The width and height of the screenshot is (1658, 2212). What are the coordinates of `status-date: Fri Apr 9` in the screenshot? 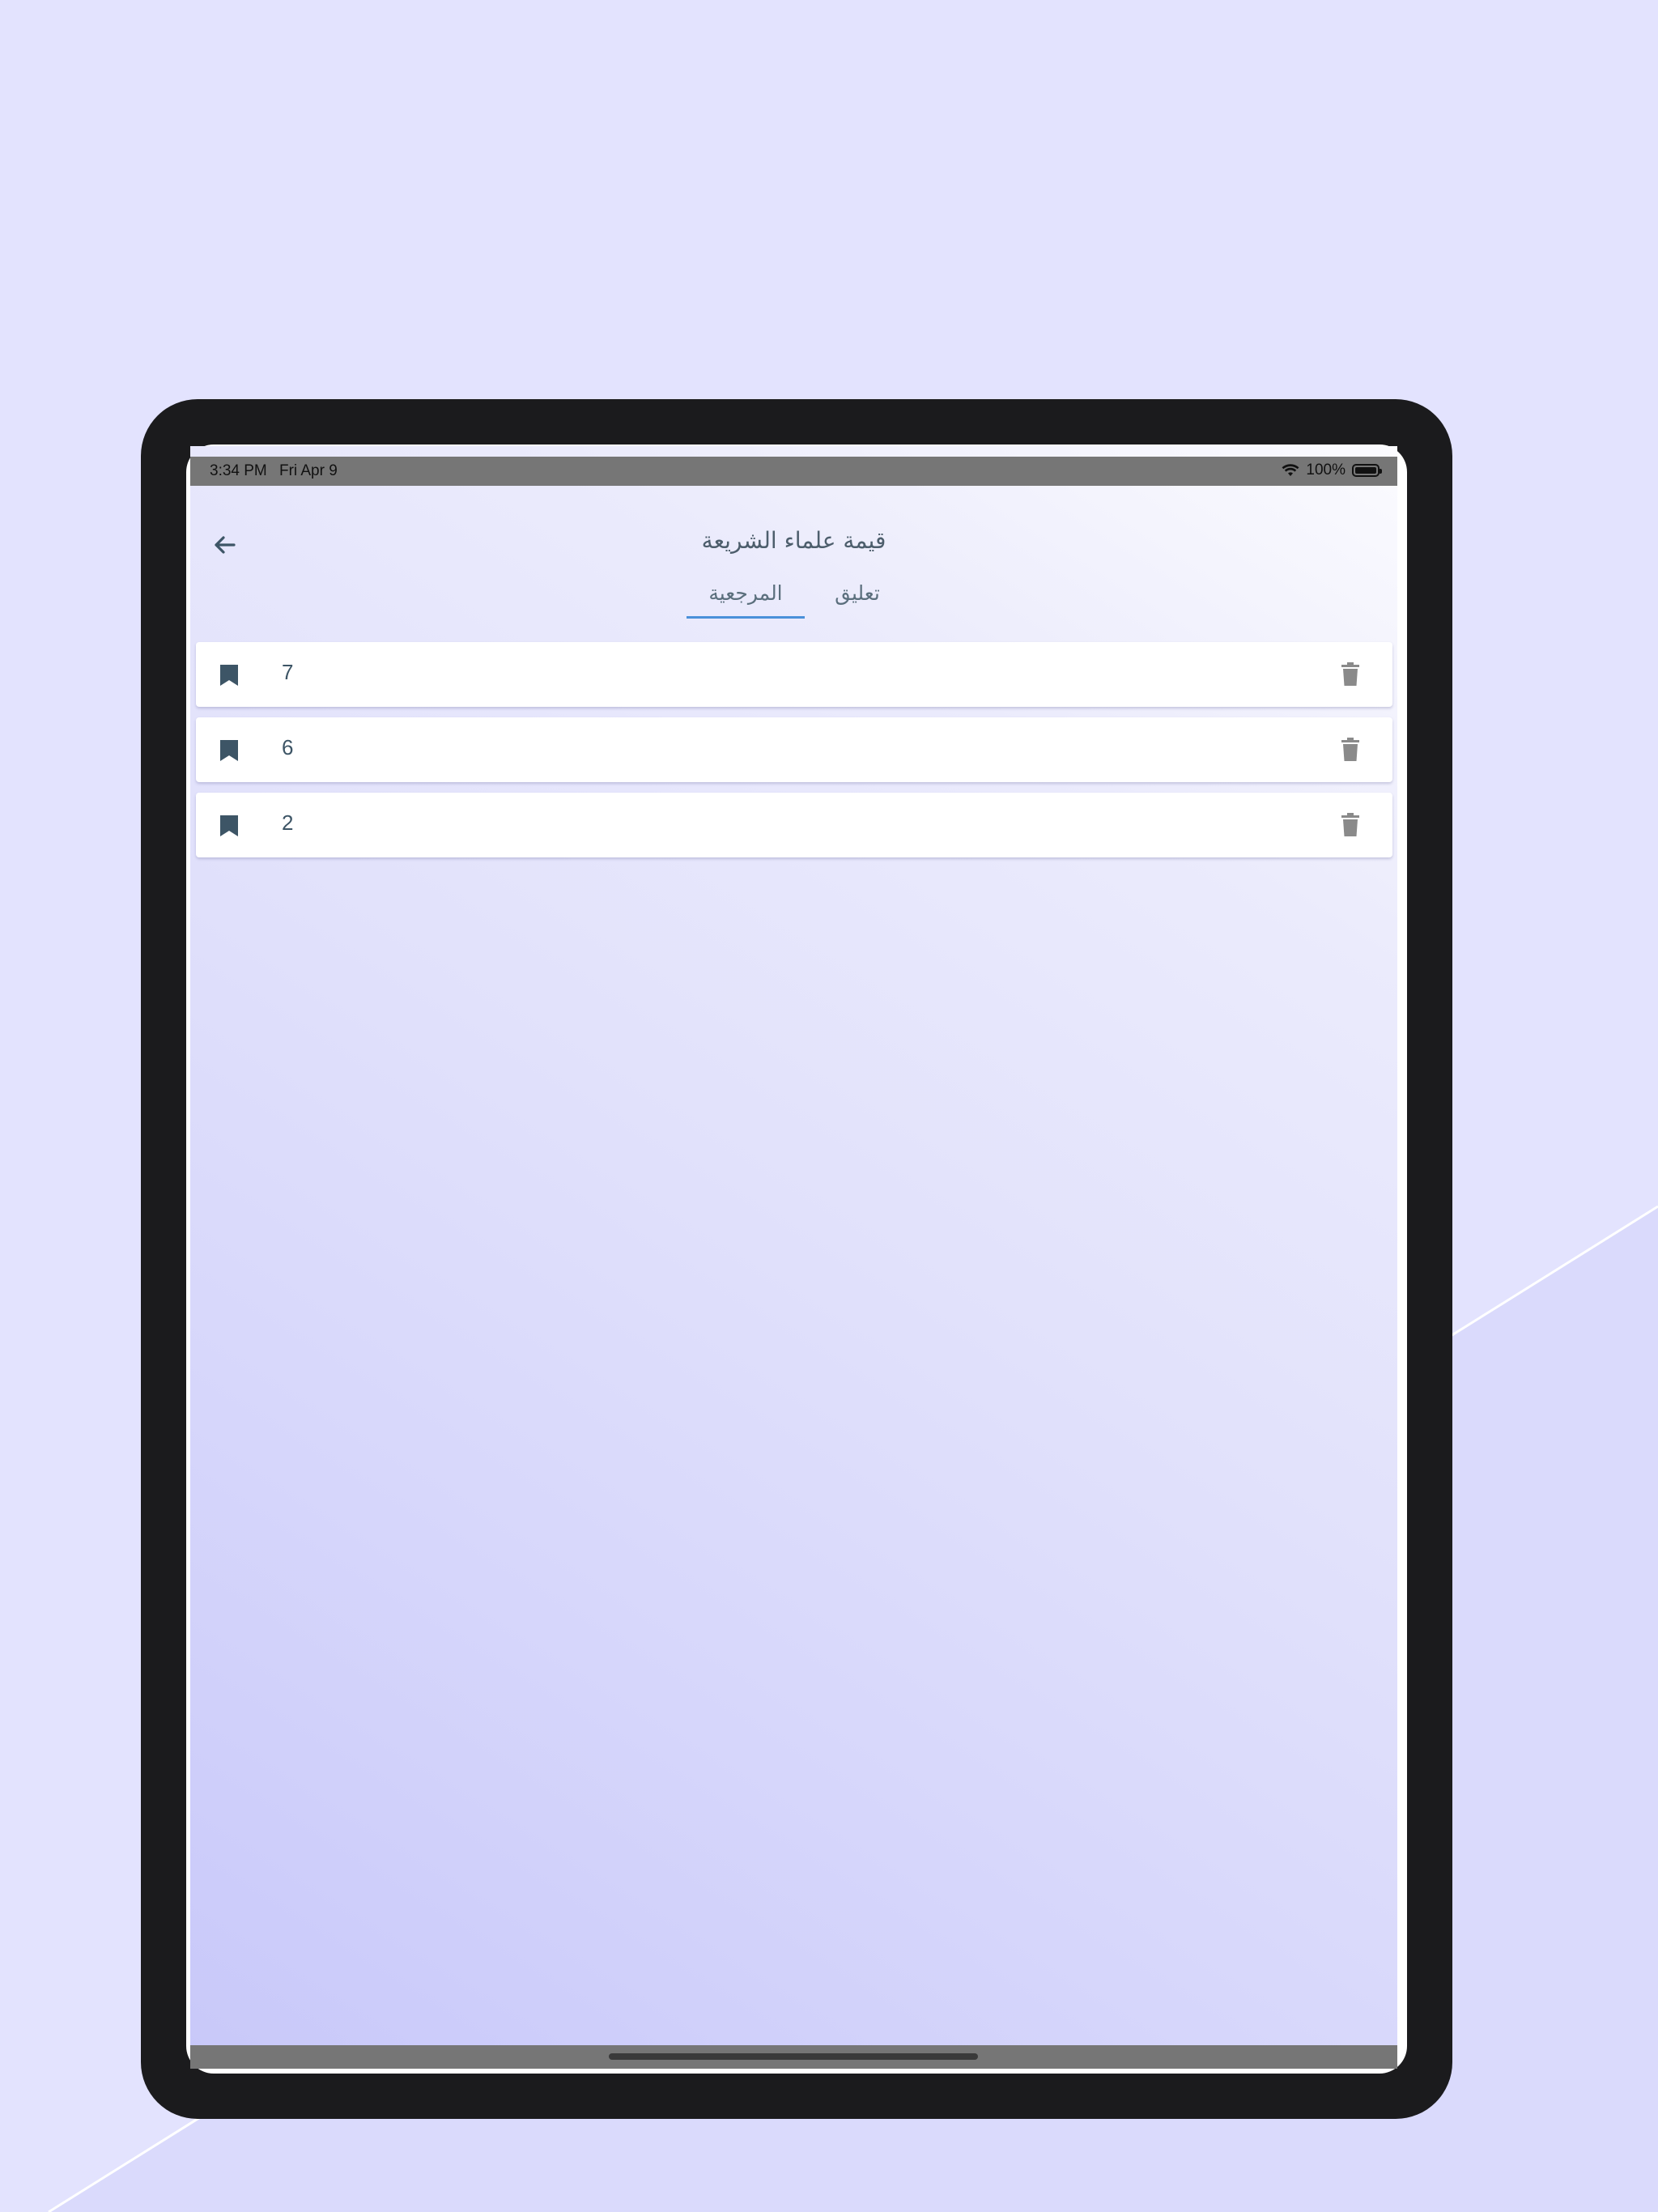 It's located at (308, 471).